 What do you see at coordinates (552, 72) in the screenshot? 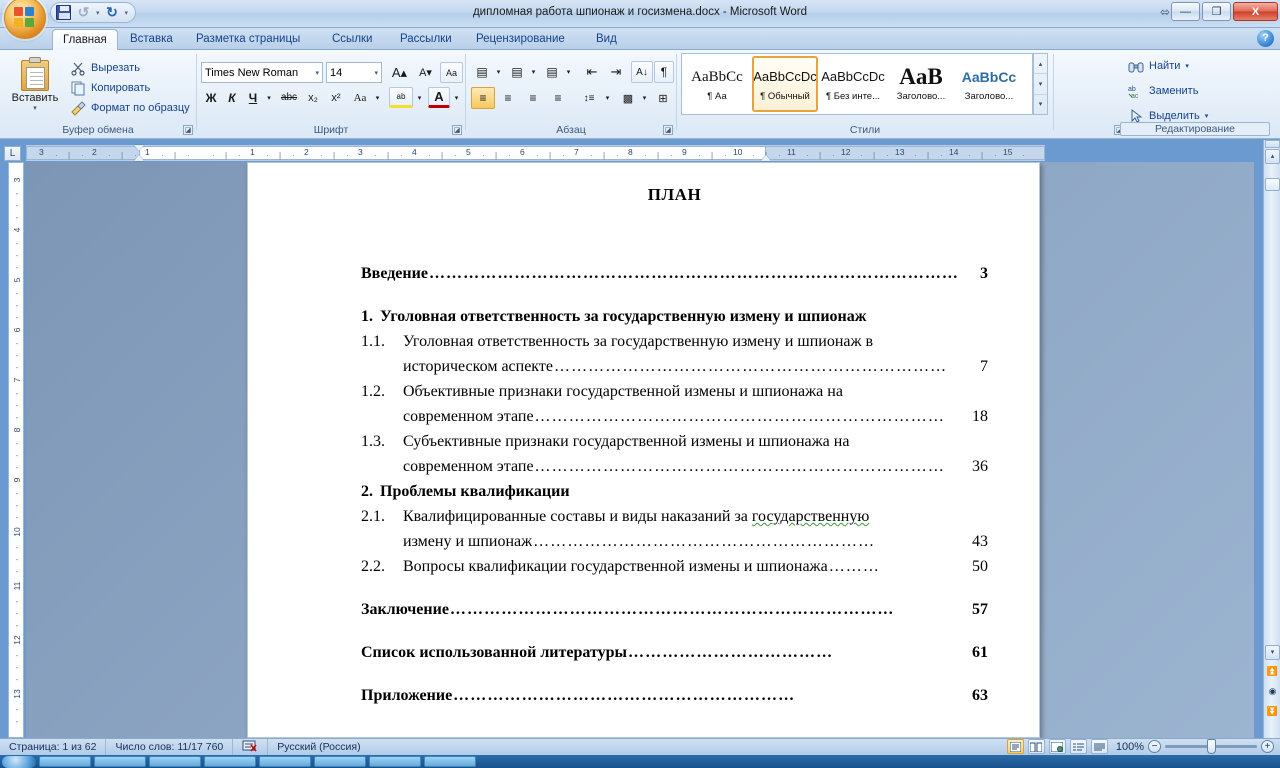
I see `multilevel-list-button: ▤` at bounding box center [552, 72].